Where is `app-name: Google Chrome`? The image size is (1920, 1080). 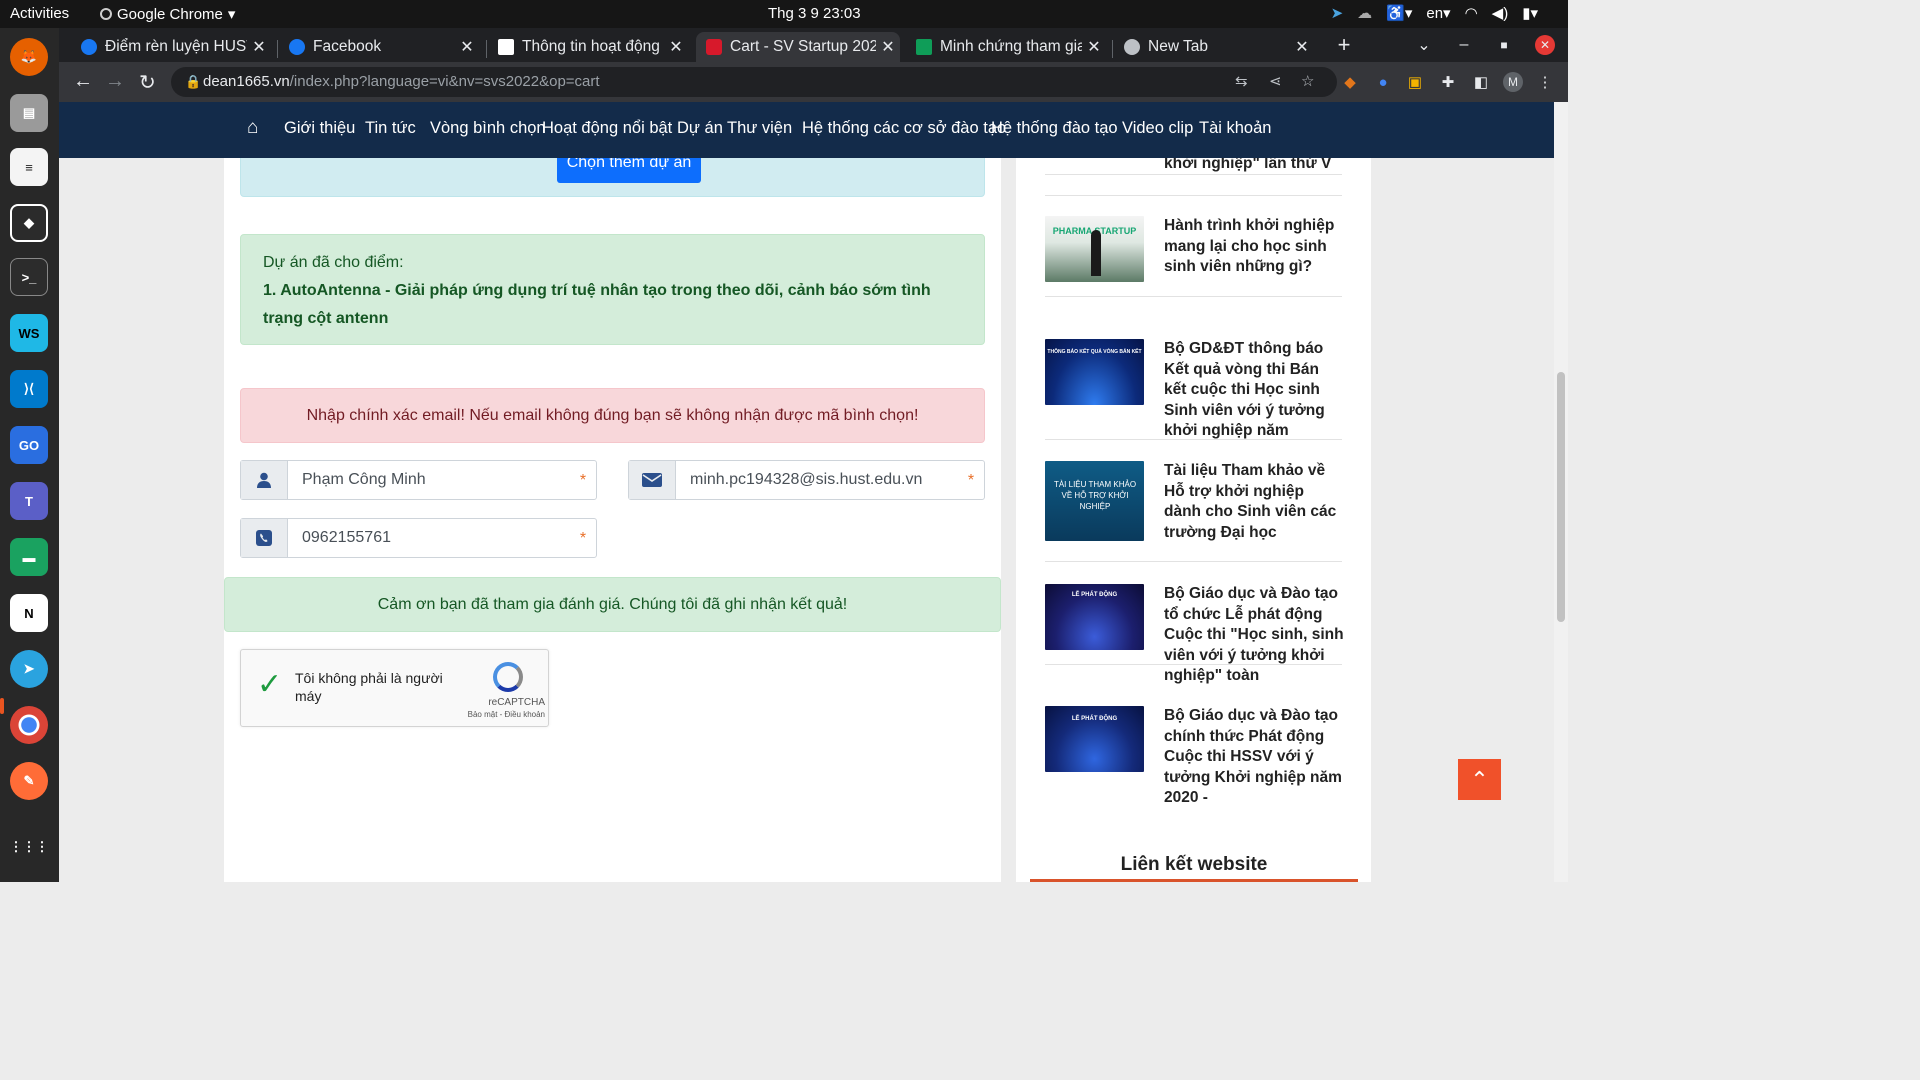
app-name: Google Chrome is located at coordinates (170, 14).